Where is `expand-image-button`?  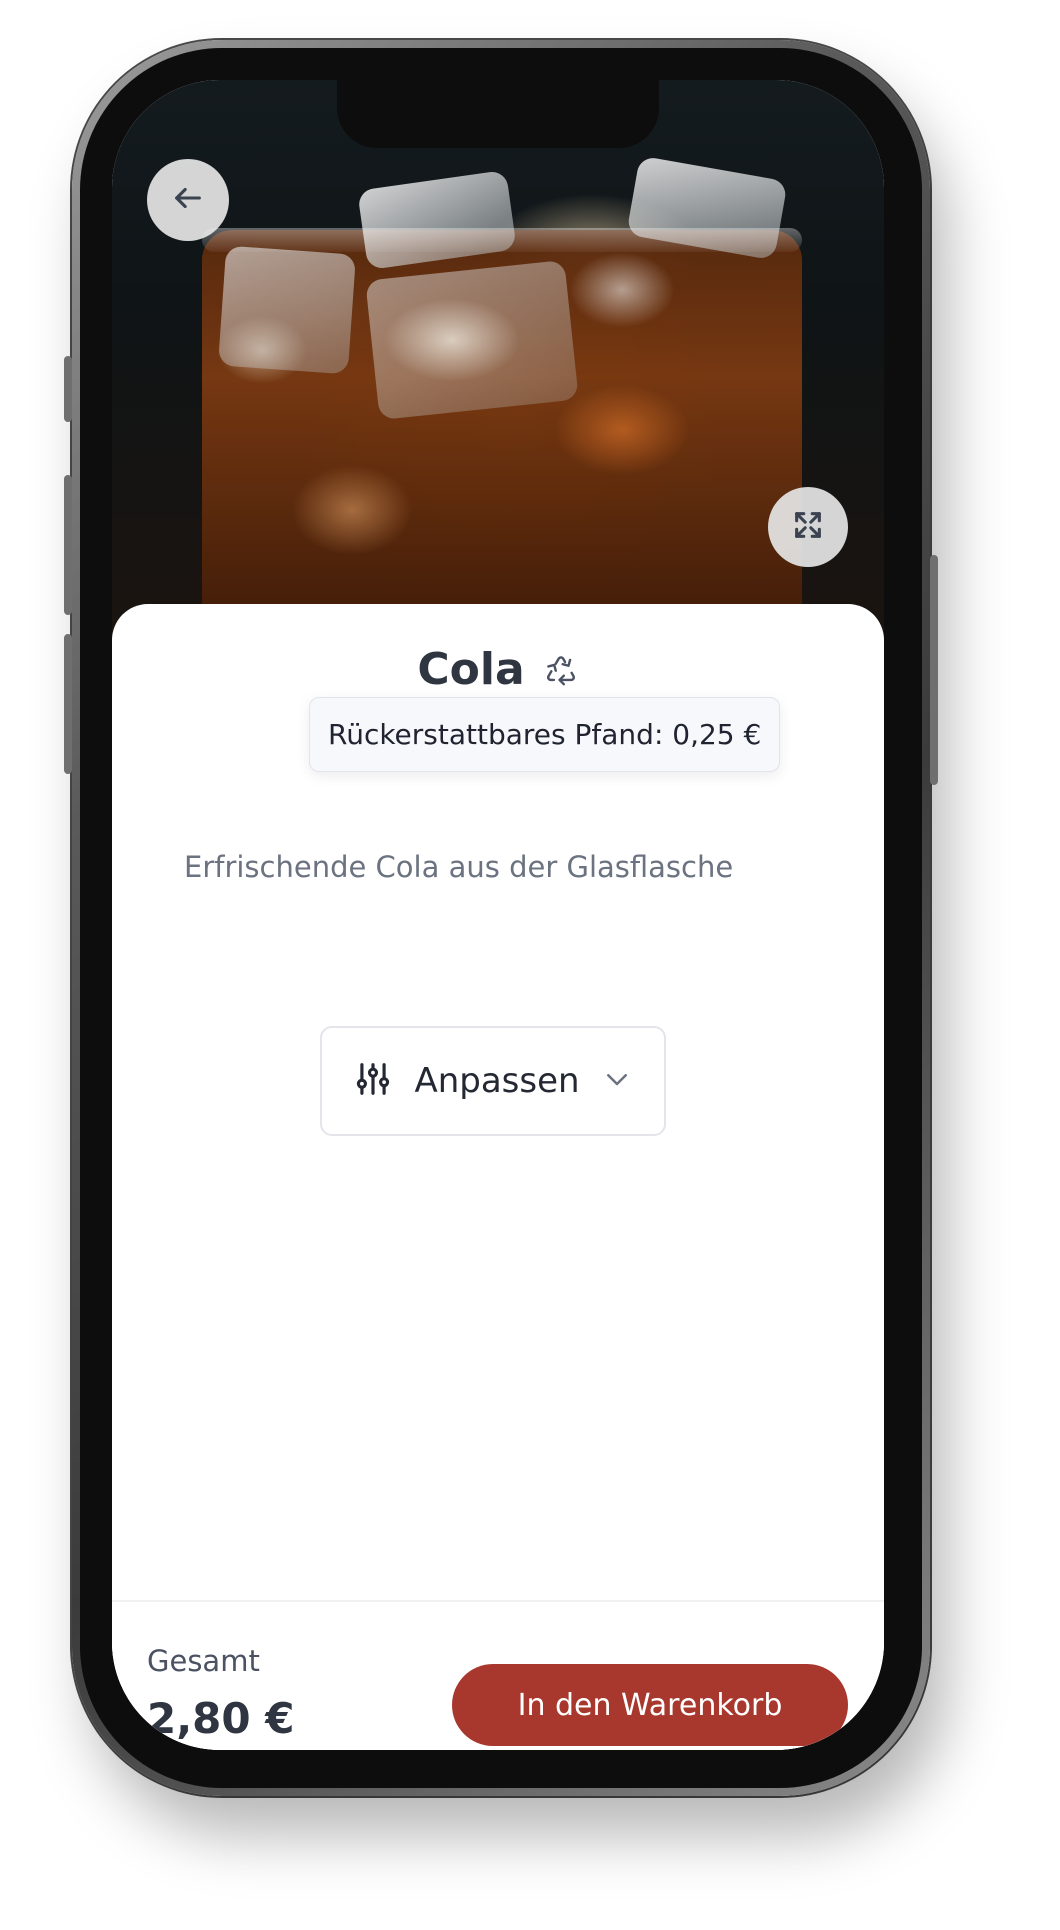 expand-image-button is located at coordinates (808, 527).